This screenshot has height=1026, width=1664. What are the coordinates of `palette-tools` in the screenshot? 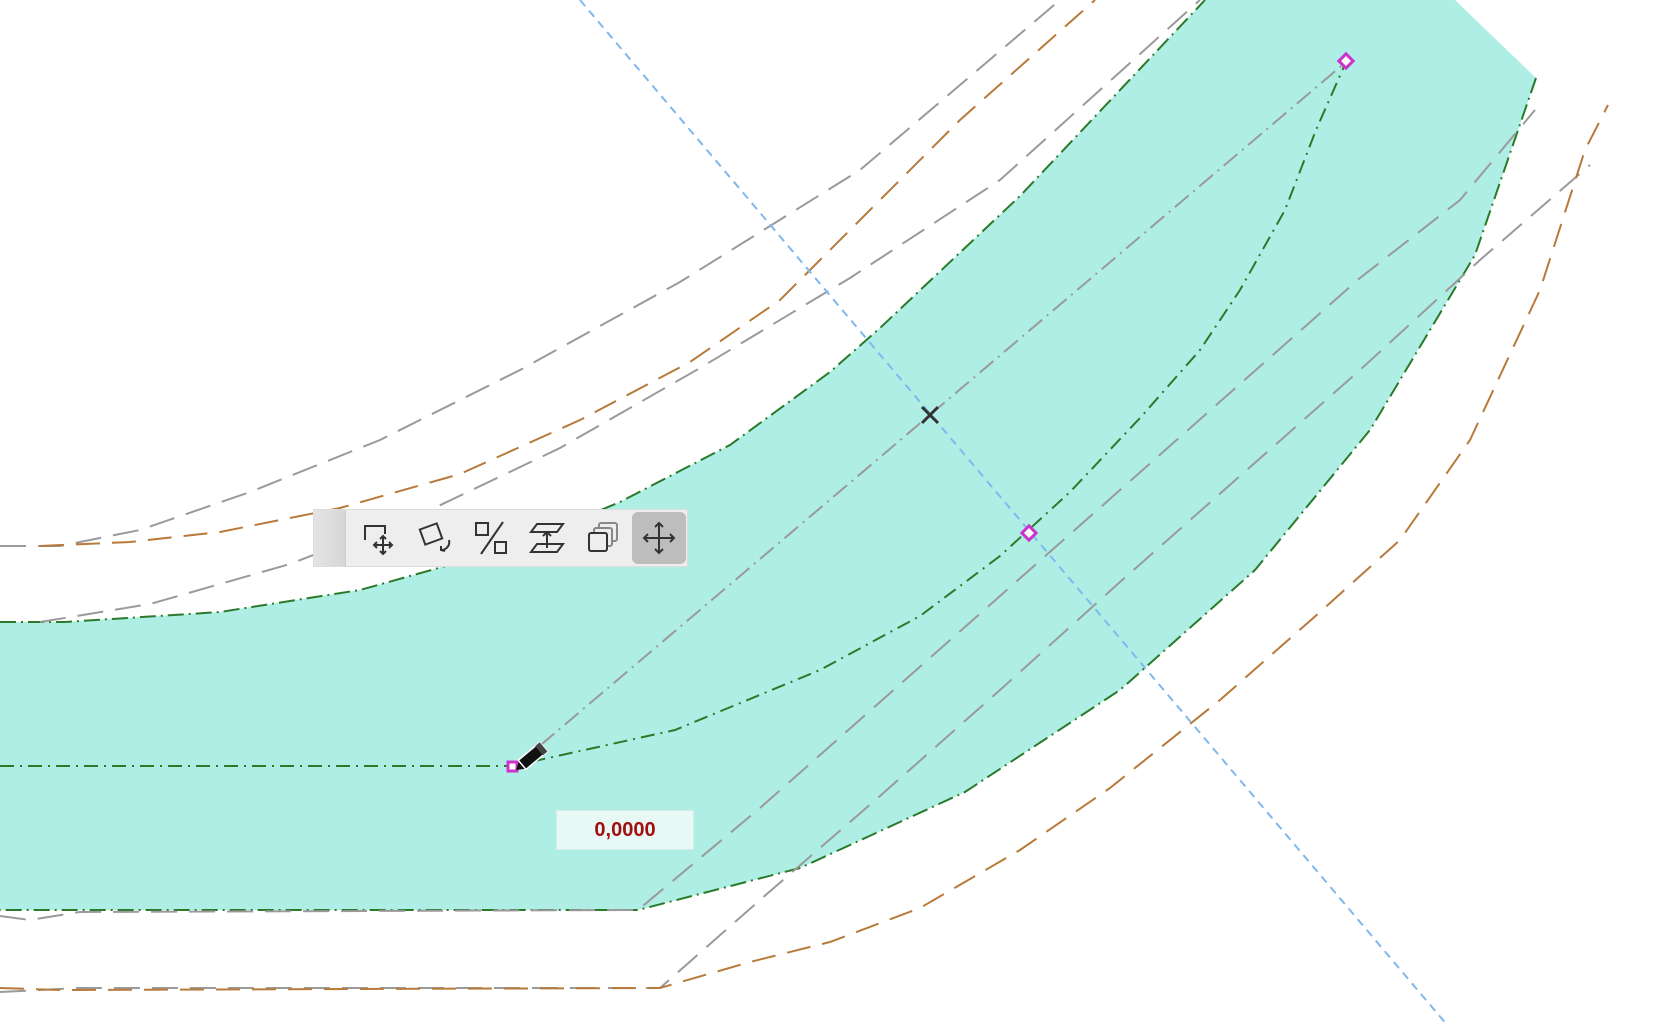 It's located at (516, 538).